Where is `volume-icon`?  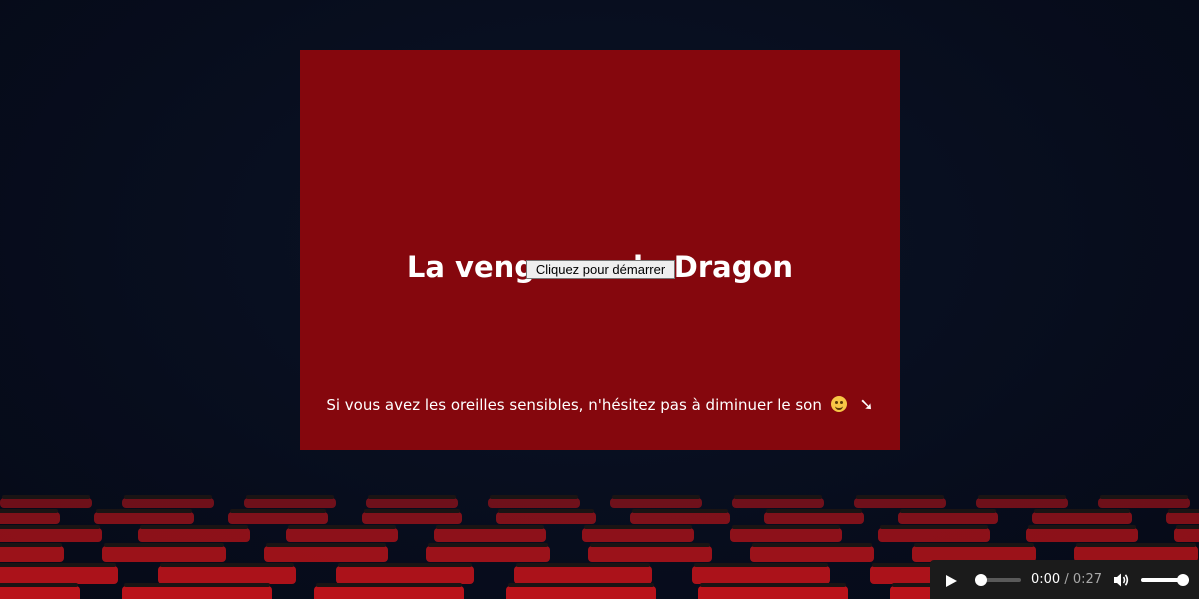
volume-icon is located at coordinates (1121, 580).